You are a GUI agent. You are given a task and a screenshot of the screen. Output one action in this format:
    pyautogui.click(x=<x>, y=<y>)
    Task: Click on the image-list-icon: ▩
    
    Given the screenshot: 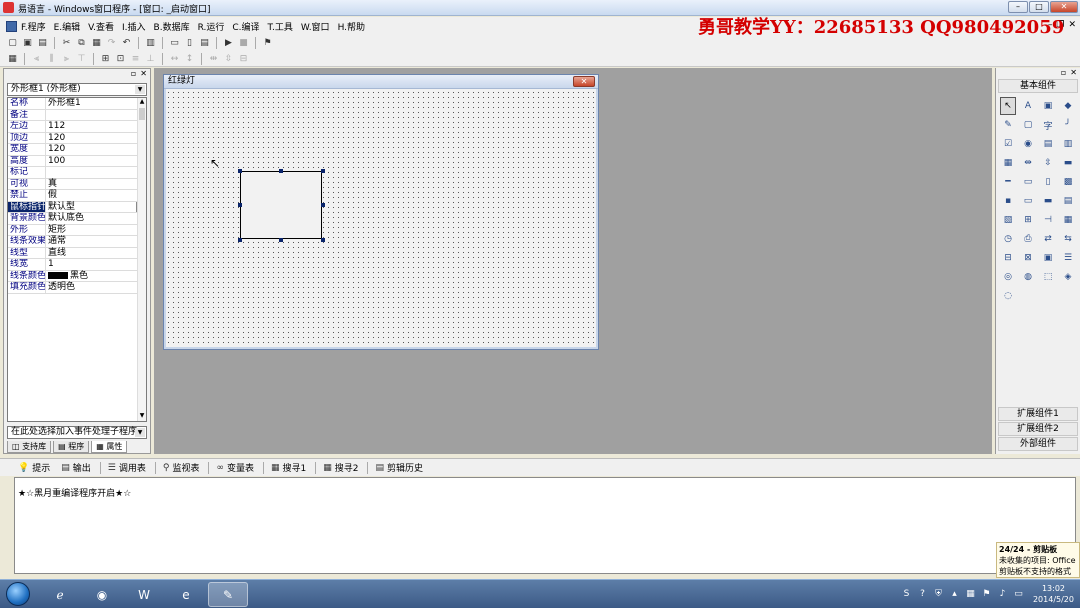 What is the action you would take?
    pyautogui.click(x=1068, y=182)
    